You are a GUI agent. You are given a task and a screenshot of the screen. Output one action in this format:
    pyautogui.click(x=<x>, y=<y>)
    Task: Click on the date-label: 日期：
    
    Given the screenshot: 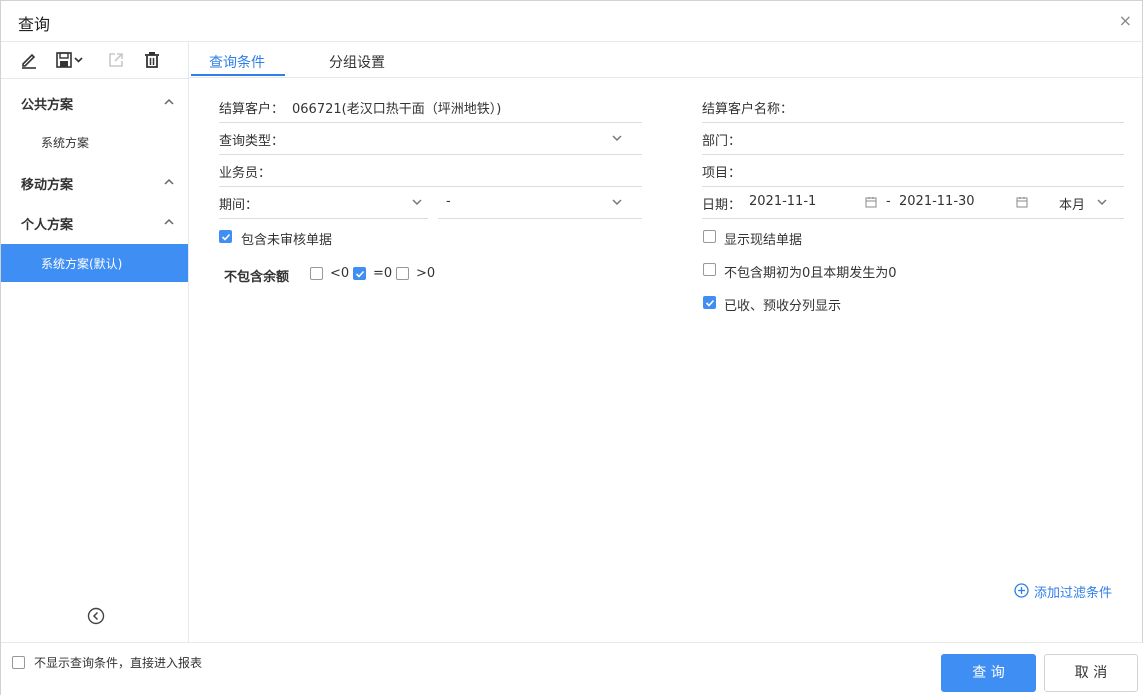 What is the action you would take?
    pyautogui.click(x=722, y=205)
    